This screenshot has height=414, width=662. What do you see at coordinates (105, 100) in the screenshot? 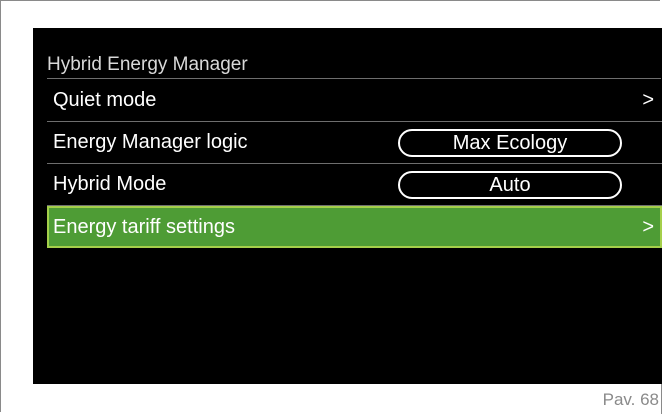
I see `menu-item-label: Quiet mode` at bounding box center [105, 100].